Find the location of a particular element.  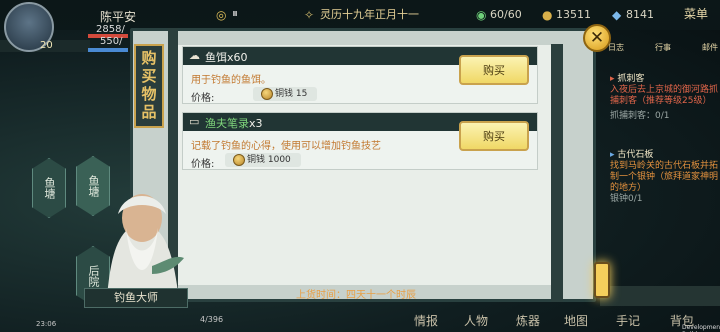

dialog-title: 购买物品 is located at coordinates (149, 86).